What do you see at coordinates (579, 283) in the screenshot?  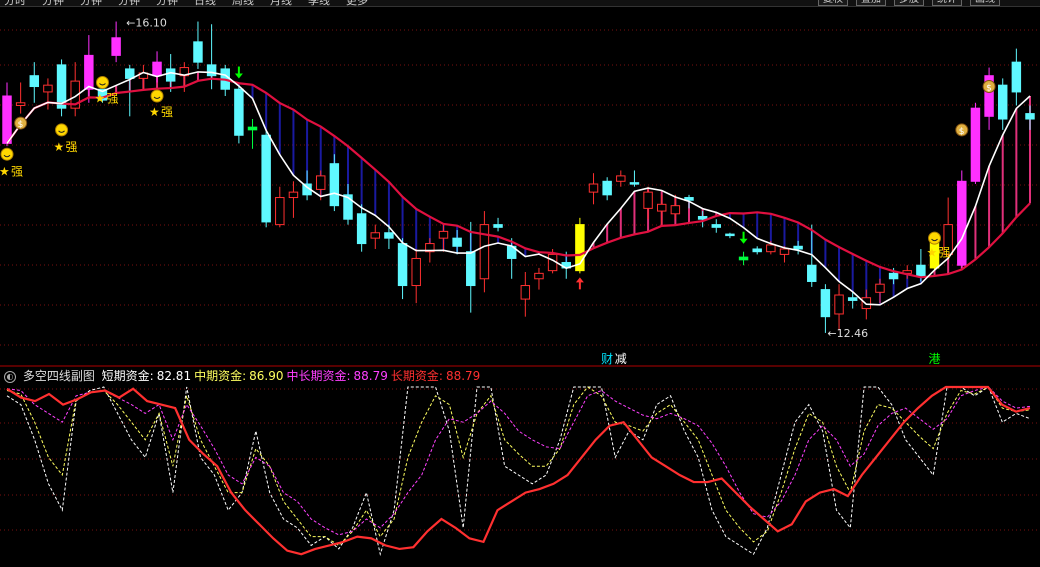 I see `arrow-up-icon` at bounding box center [579, 283].